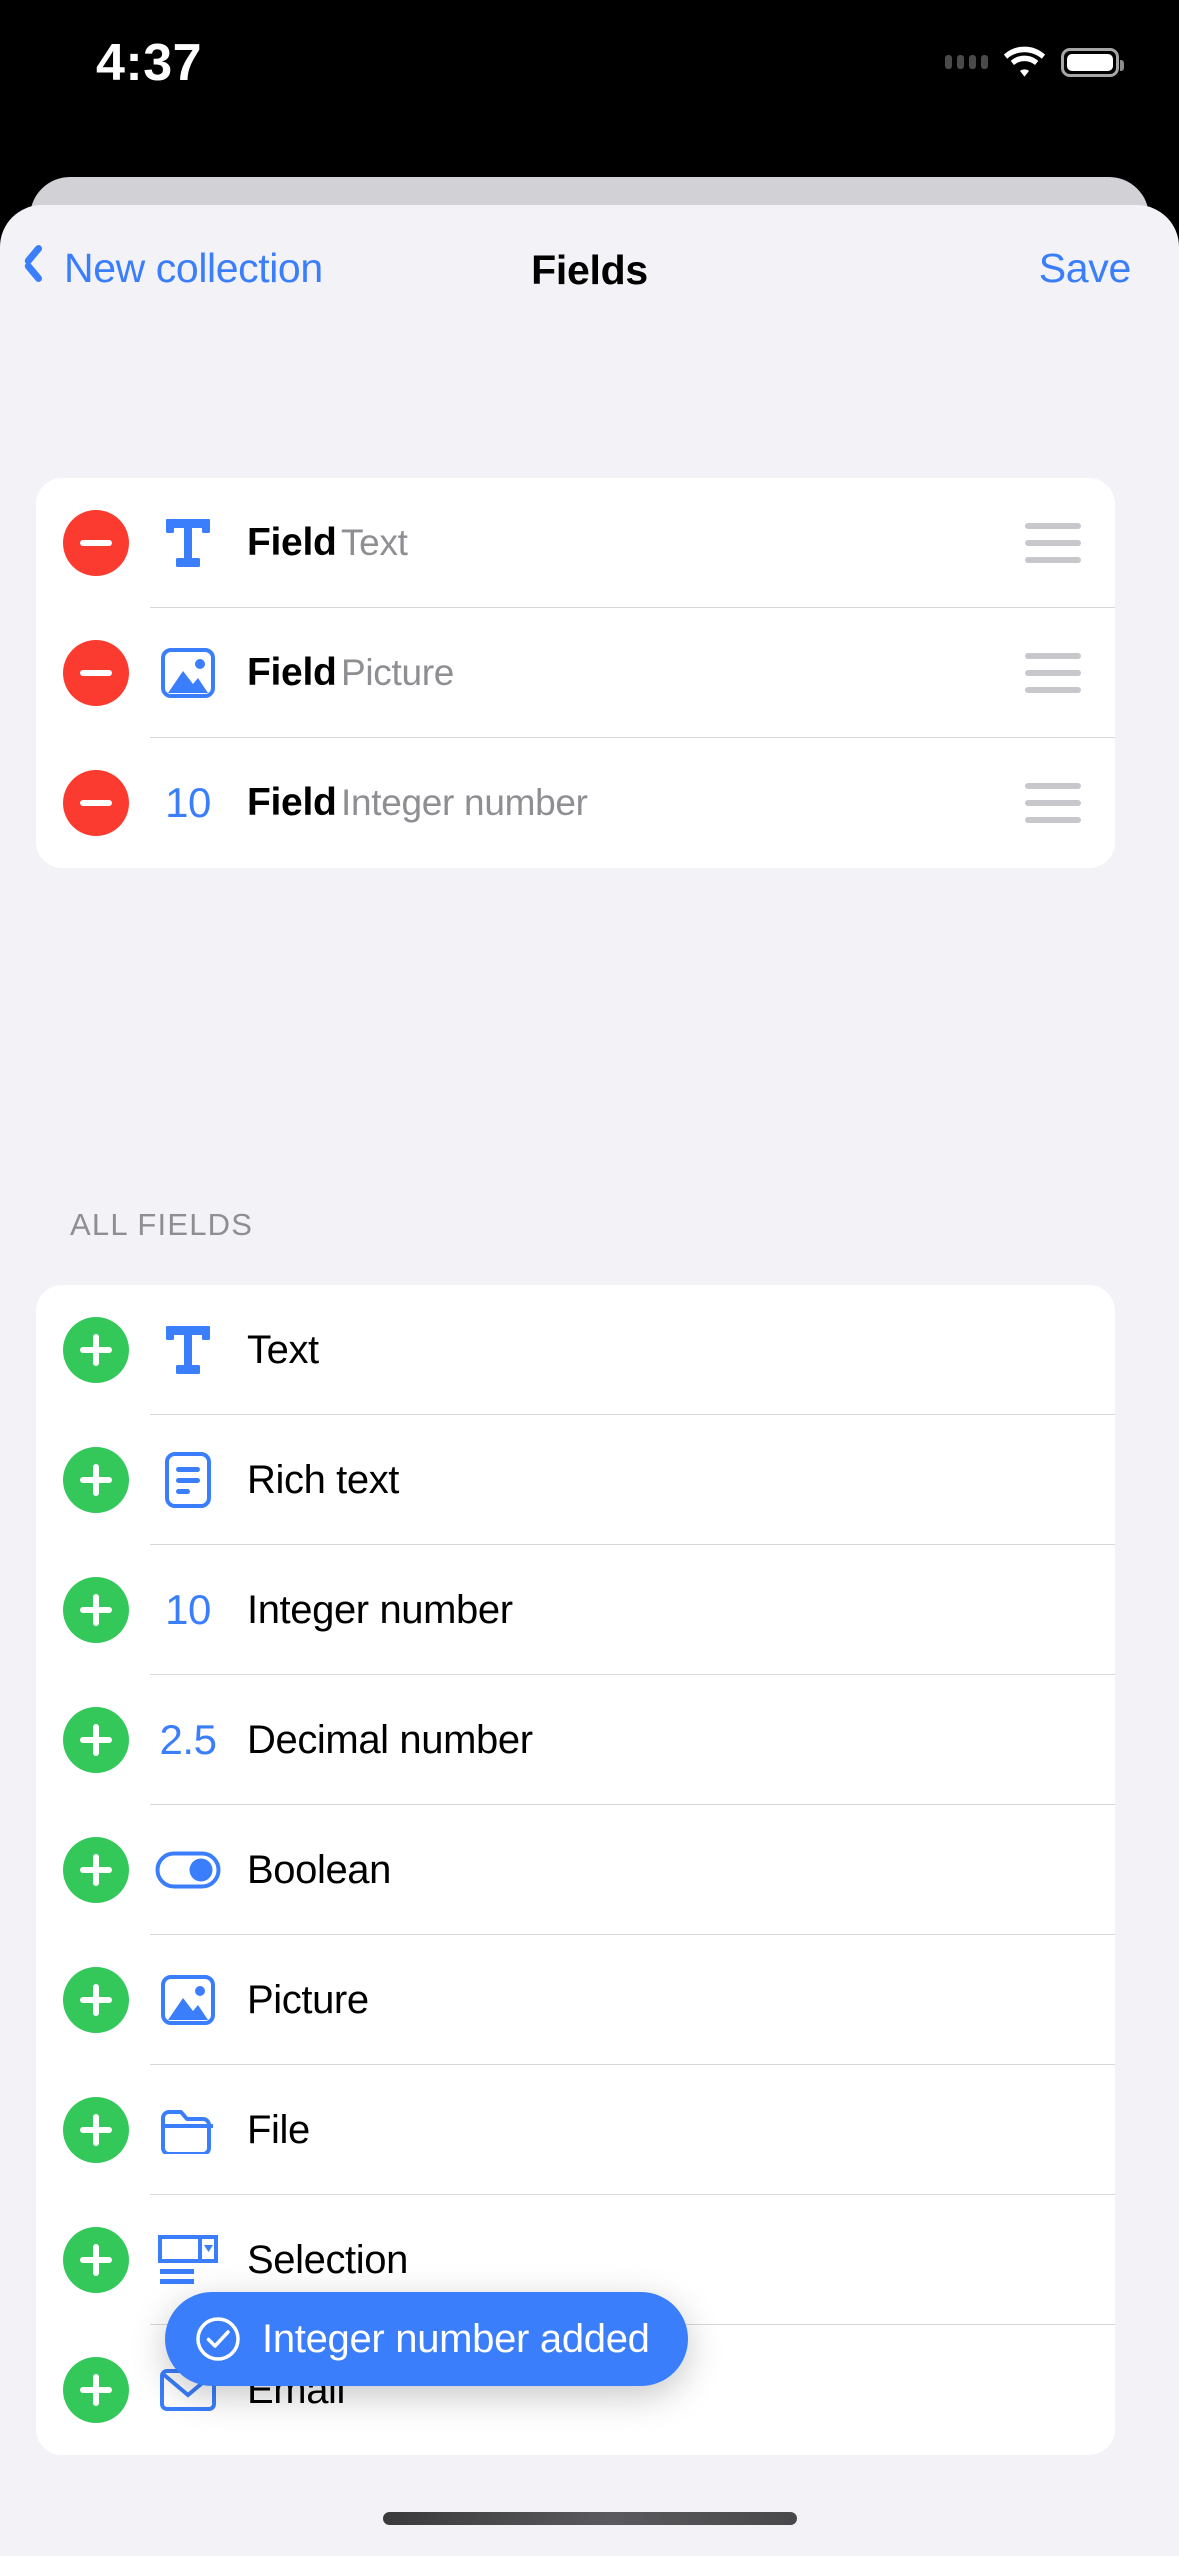 Image resolution: width=1179 pixels, height=2556 pixels. I want to click on toggle-icon, so click(188, 1870).